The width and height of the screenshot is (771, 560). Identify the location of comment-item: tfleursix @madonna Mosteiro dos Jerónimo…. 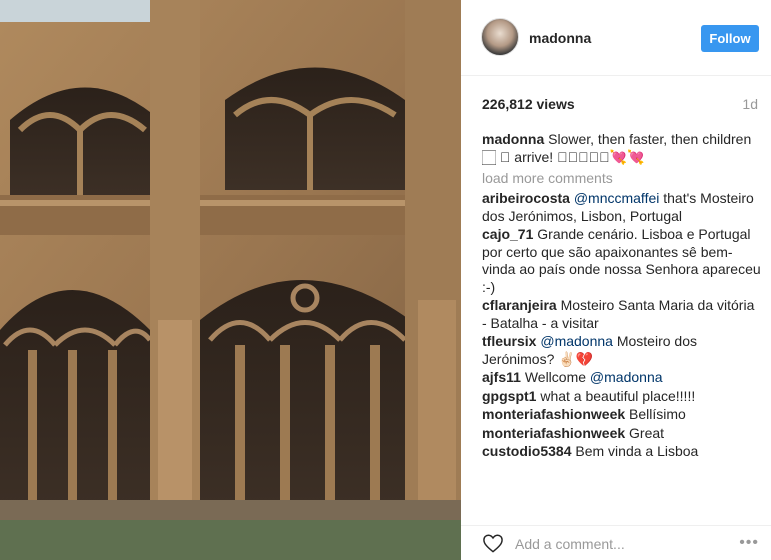
(622, 350).